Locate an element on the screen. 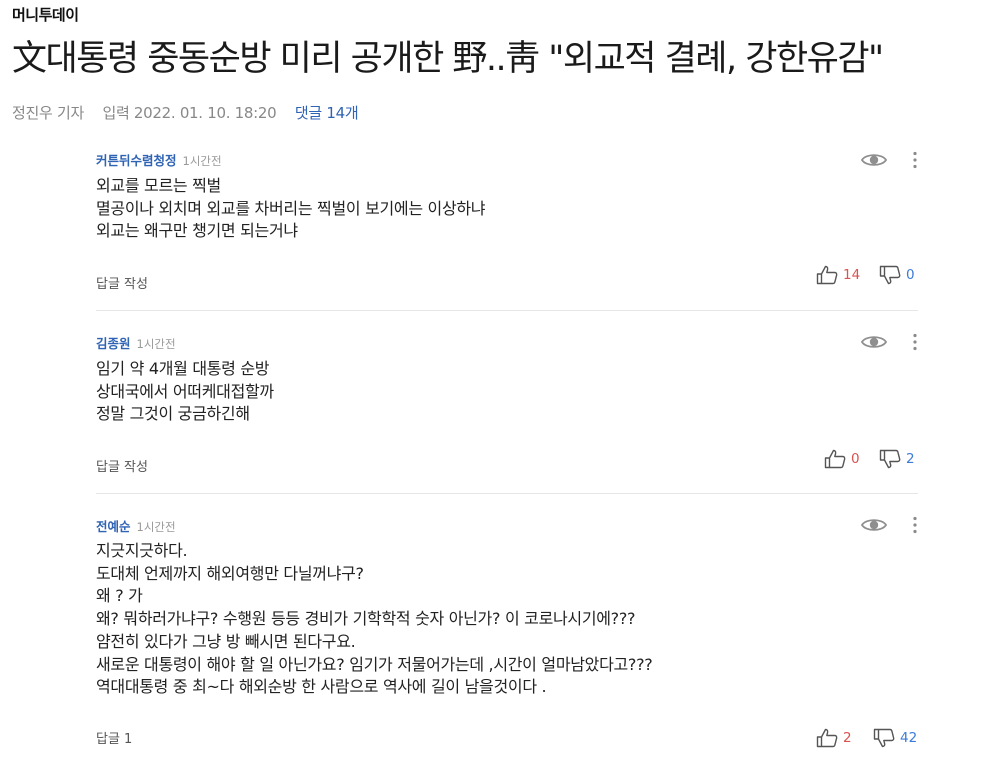 The image size is (1005, 766). reply-button: 답글 1 is located at coordinates (114, 737).